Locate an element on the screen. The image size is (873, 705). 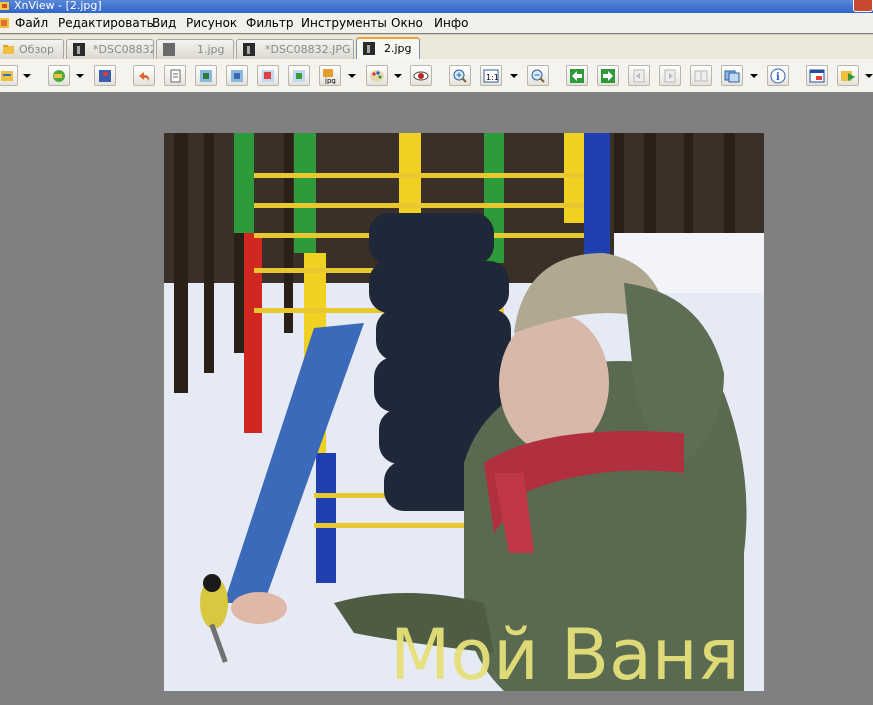
zoom-one-to-one-icon: 1:1 is located at coordinates (491, 76).